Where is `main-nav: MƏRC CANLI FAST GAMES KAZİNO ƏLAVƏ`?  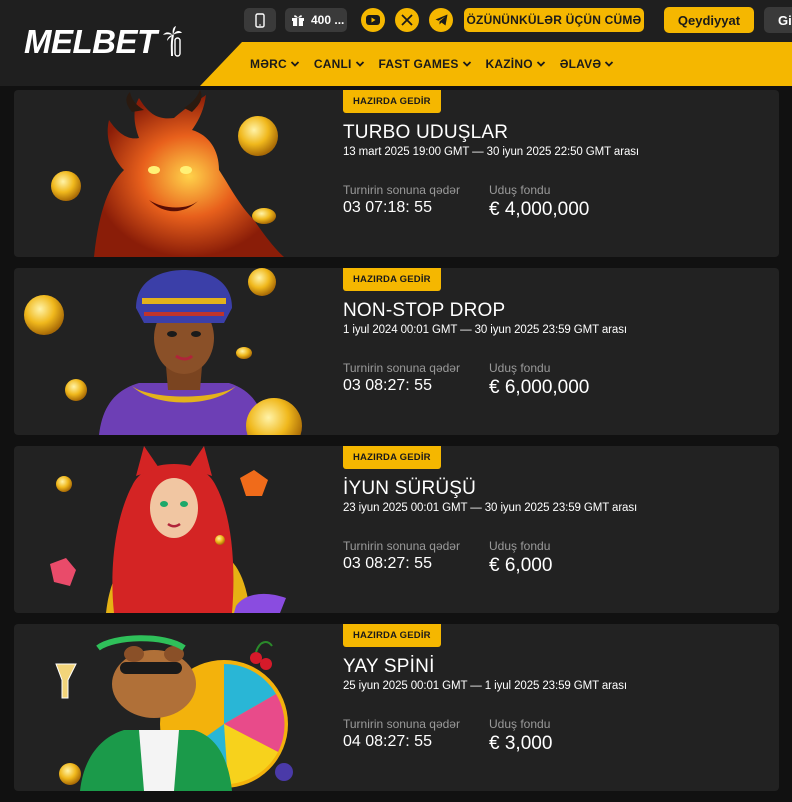 main-nav: MƏRC CANLI FAST GAMES KAZİNO ƏLAVƏ is located at coordinates (439, 64).